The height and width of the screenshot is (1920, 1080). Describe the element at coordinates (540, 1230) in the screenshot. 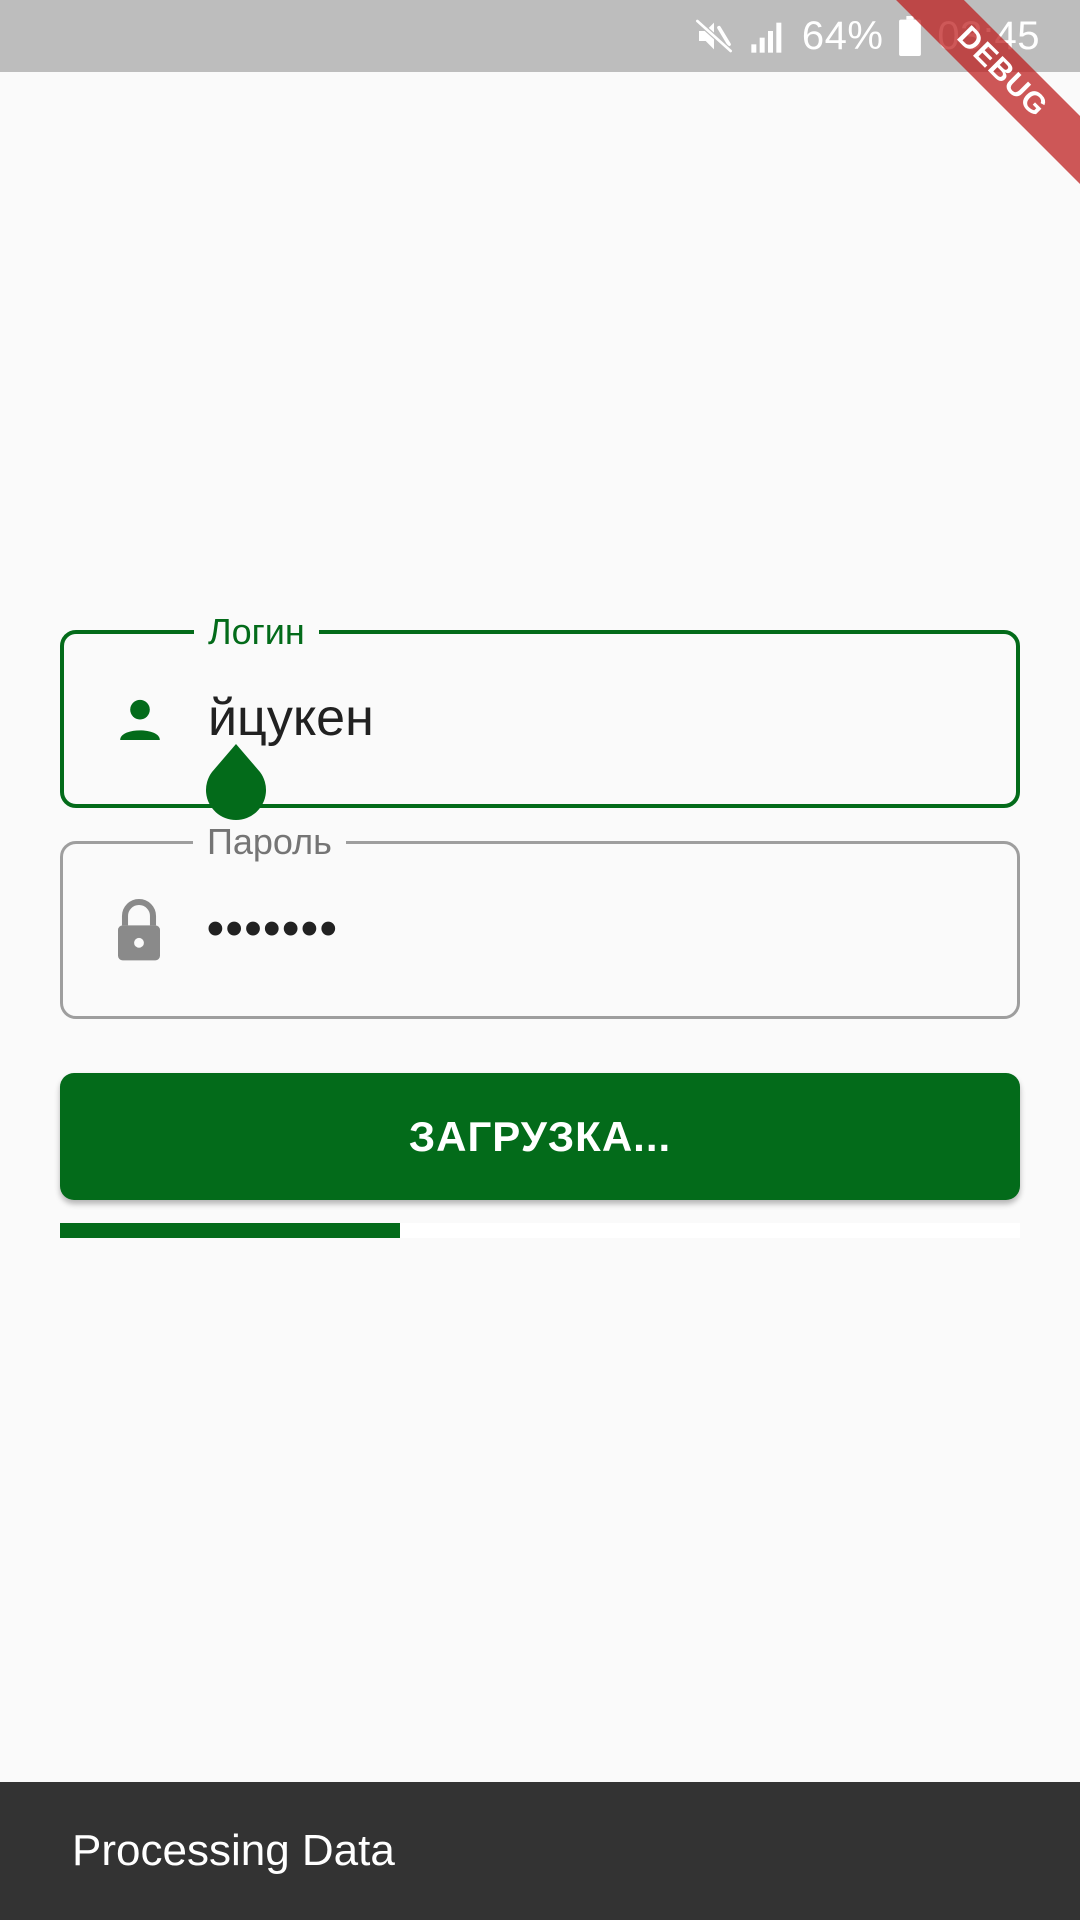

I see `loading-progress-bar` at that location.